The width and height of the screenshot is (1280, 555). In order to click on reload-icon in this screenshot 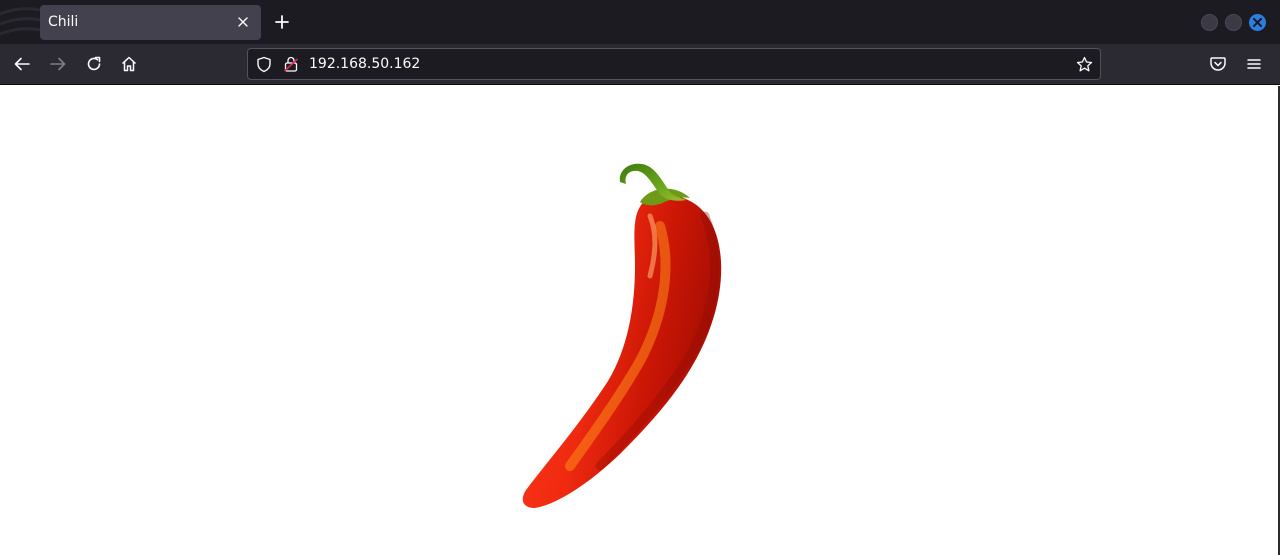, I will do `click(94, 64)`.